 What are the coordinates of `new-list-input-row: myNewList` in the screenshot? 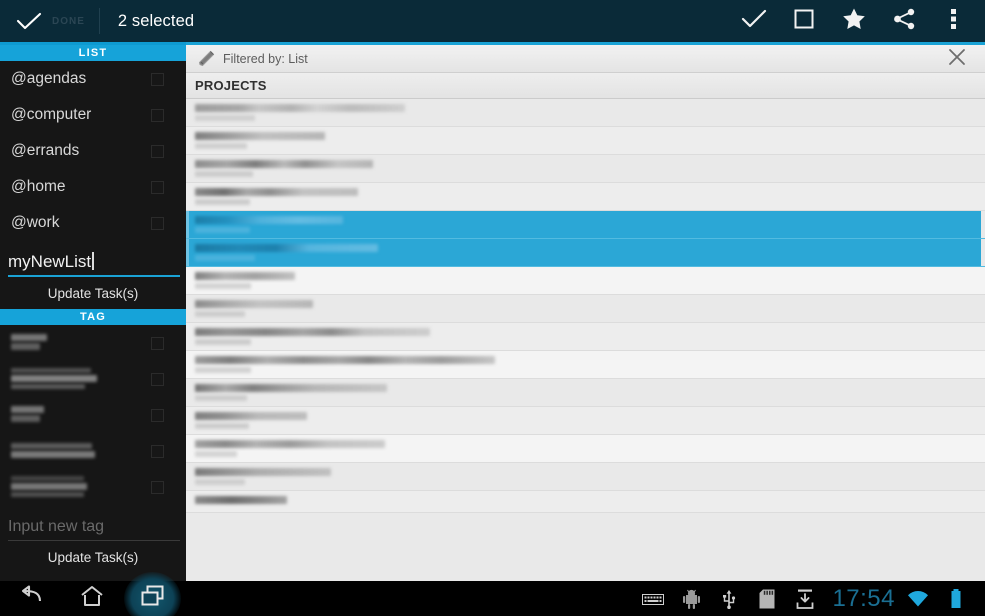 It's located at (93, 260).